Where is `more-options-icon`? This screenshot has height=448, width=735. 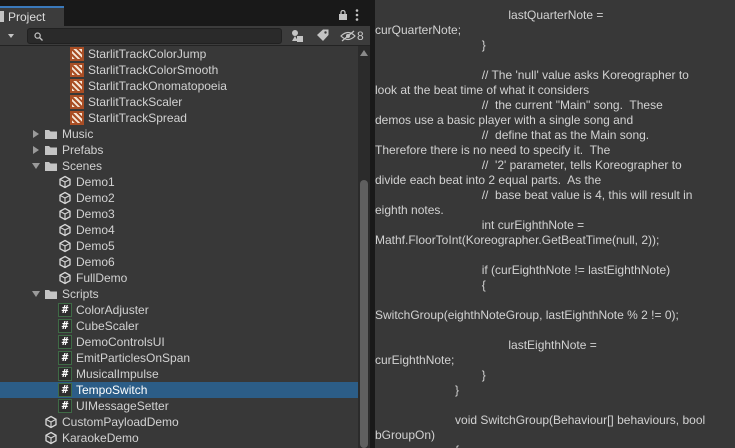 more-options-icon is located at coordinates (357, 15).